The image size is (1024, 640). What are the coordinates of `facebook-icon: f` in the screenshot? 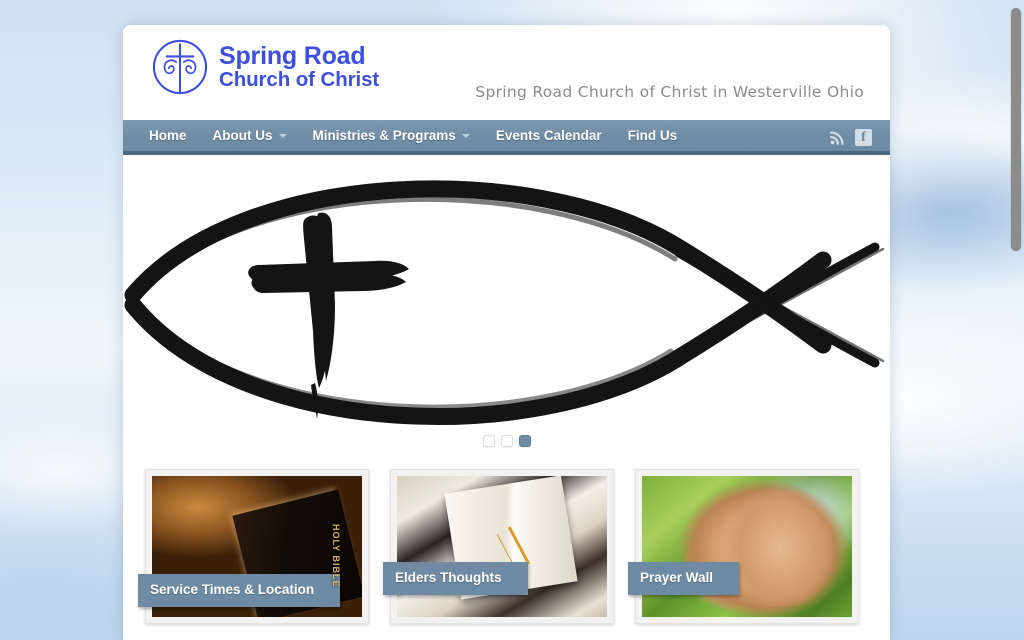 It's located at (863, 137).